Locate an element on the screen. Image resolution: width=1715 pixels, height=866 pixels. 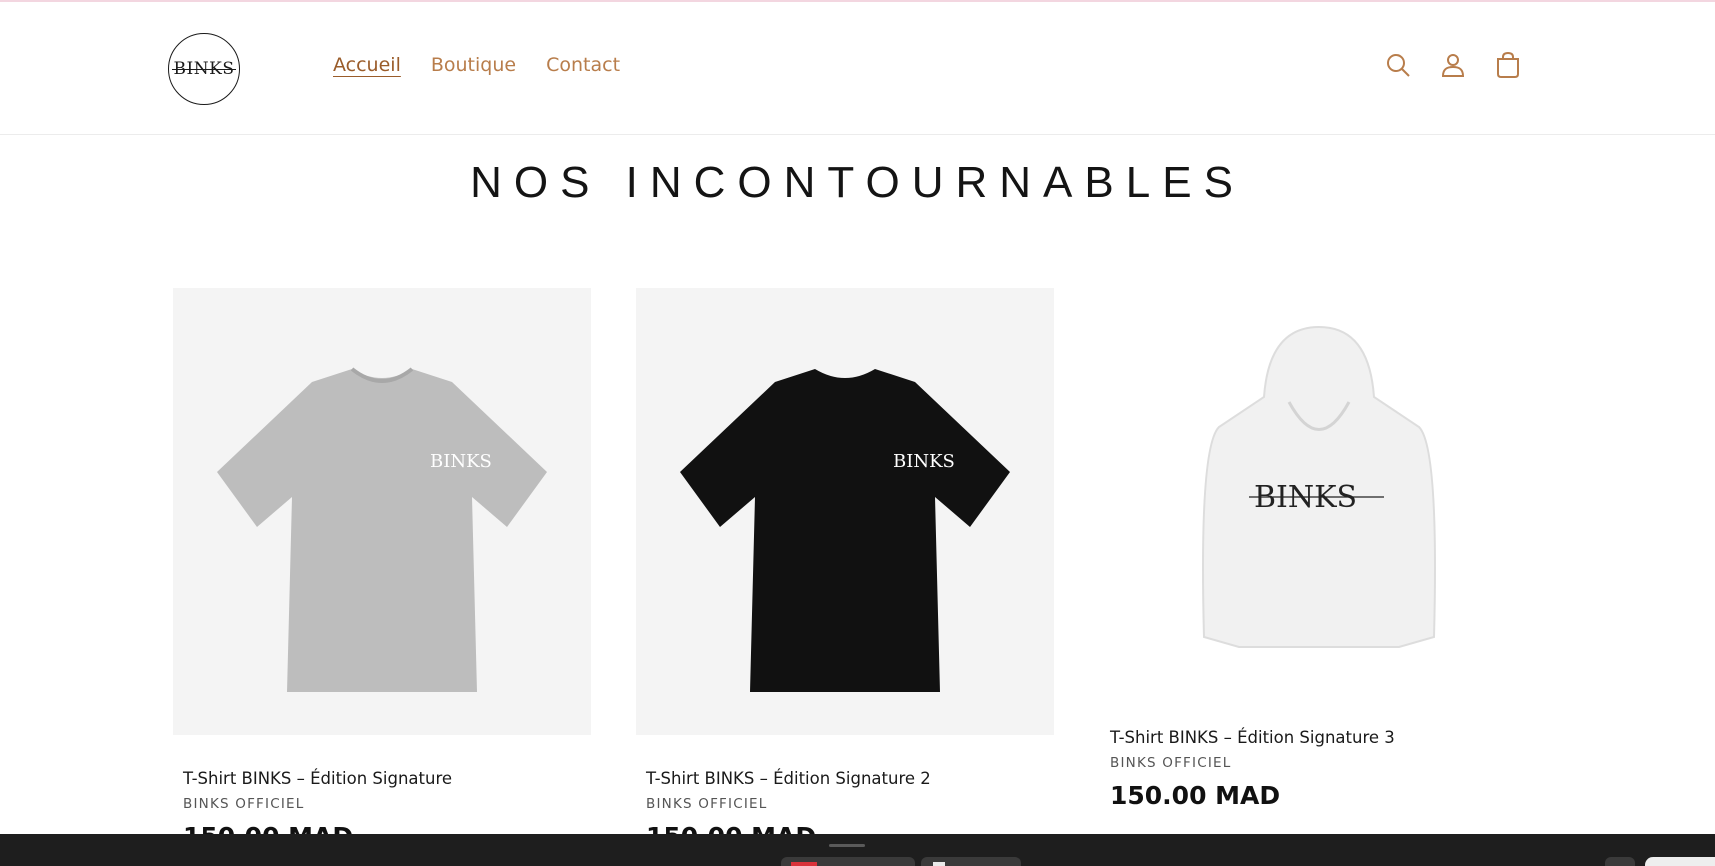
hoodie-white-image: BINKS is located at coordinates (1319, 486).